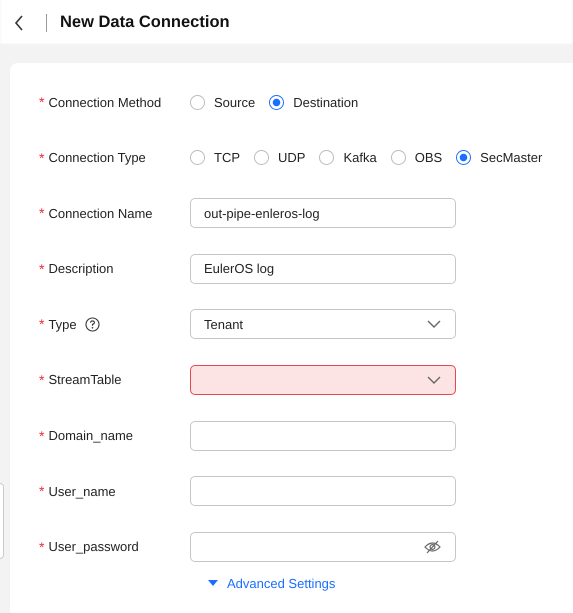  What do you see at coordinates (323, 547) in the screenshot?
I see `password-field` at bounding box center [323, 547].